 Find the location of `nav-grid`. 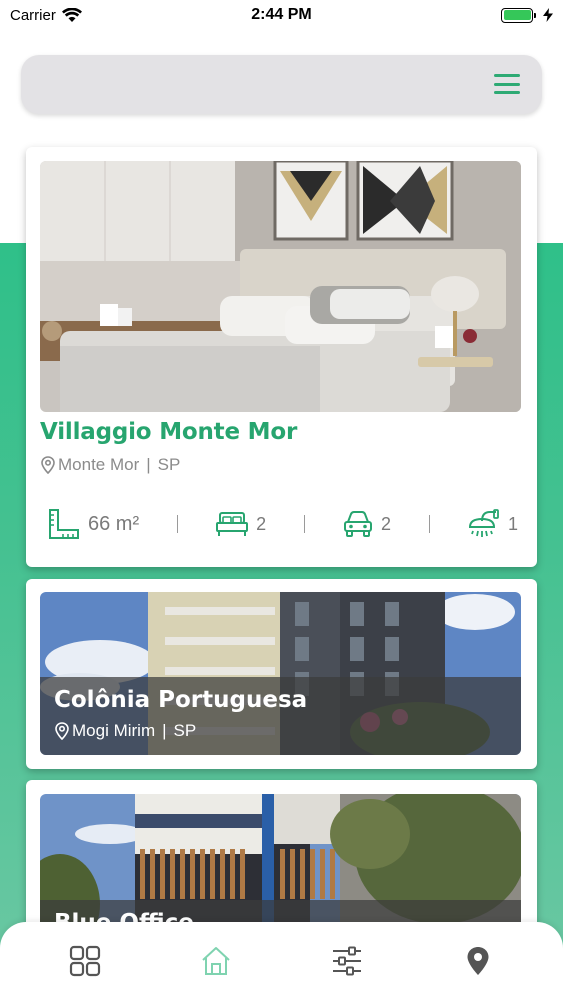

nav-grid is located at coordinates (85, 961).